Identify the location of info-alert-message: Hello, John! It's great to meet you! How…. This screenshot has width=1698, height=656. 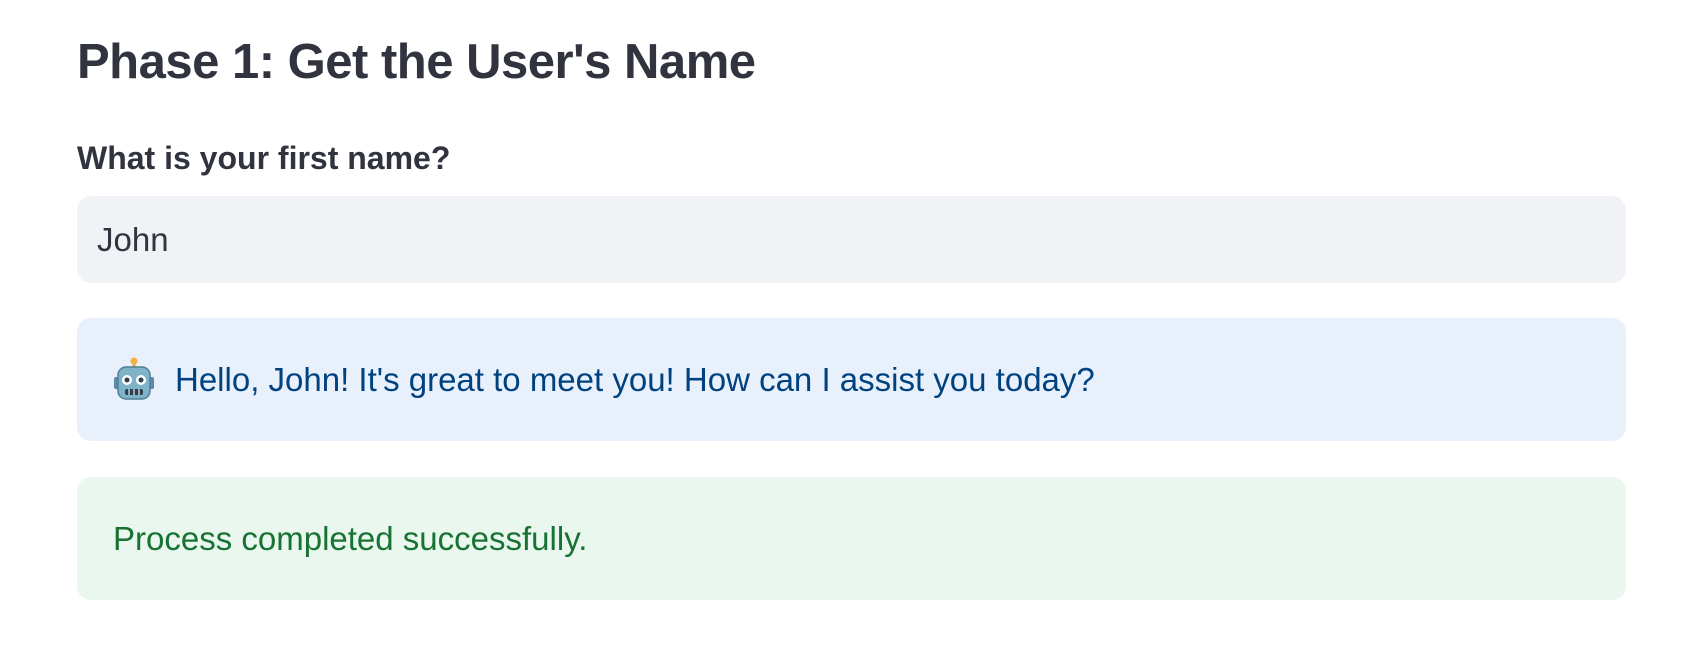
(635, 379).